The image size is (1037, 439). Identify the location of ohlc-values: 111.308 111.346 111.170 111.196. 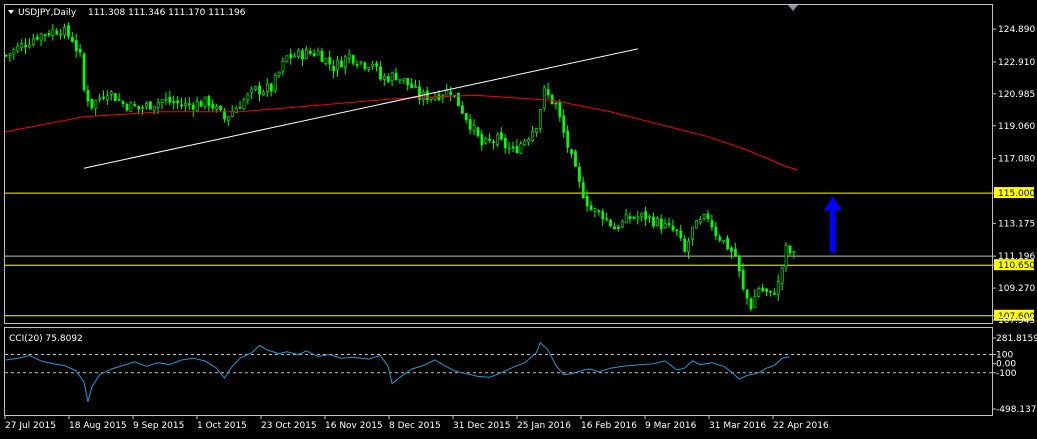
(167, 13).